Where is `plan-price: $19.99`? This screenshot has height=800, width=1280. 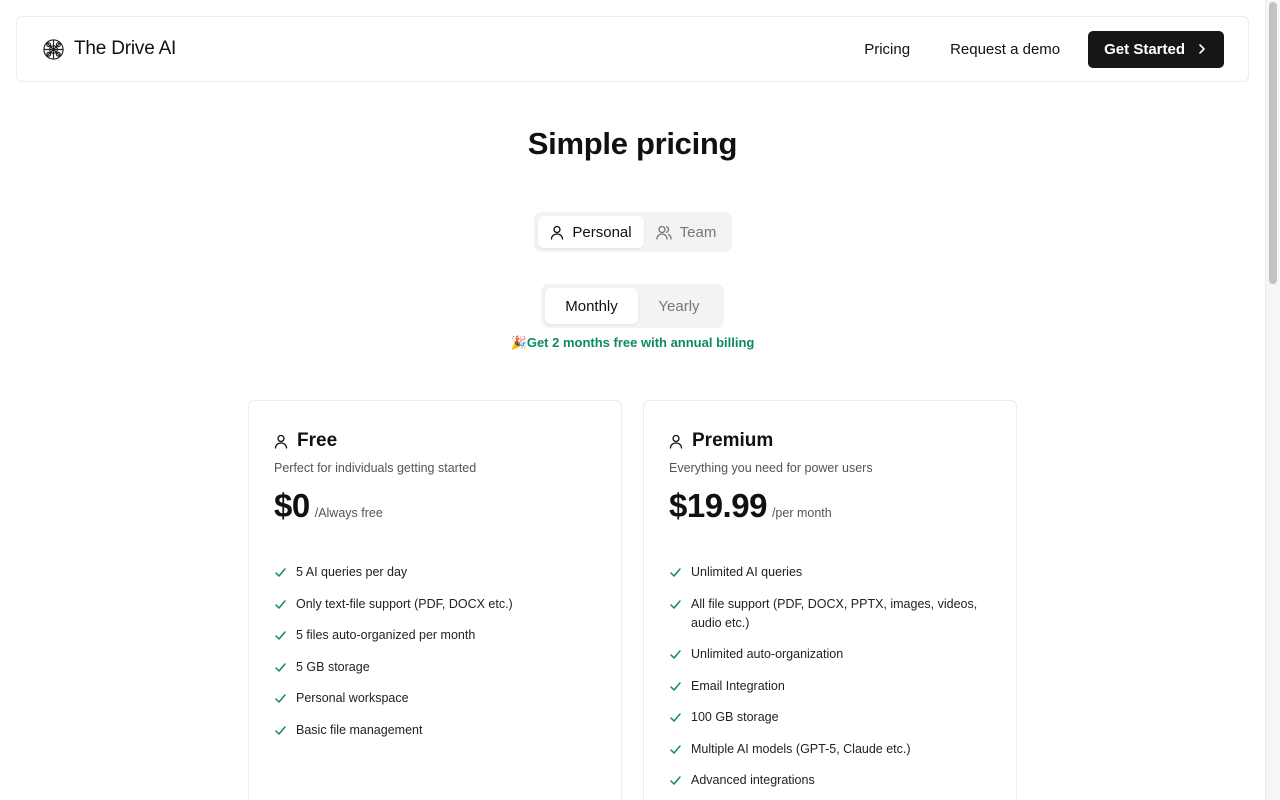
plan-price: $19.99 is located at coordinates (718, 505).